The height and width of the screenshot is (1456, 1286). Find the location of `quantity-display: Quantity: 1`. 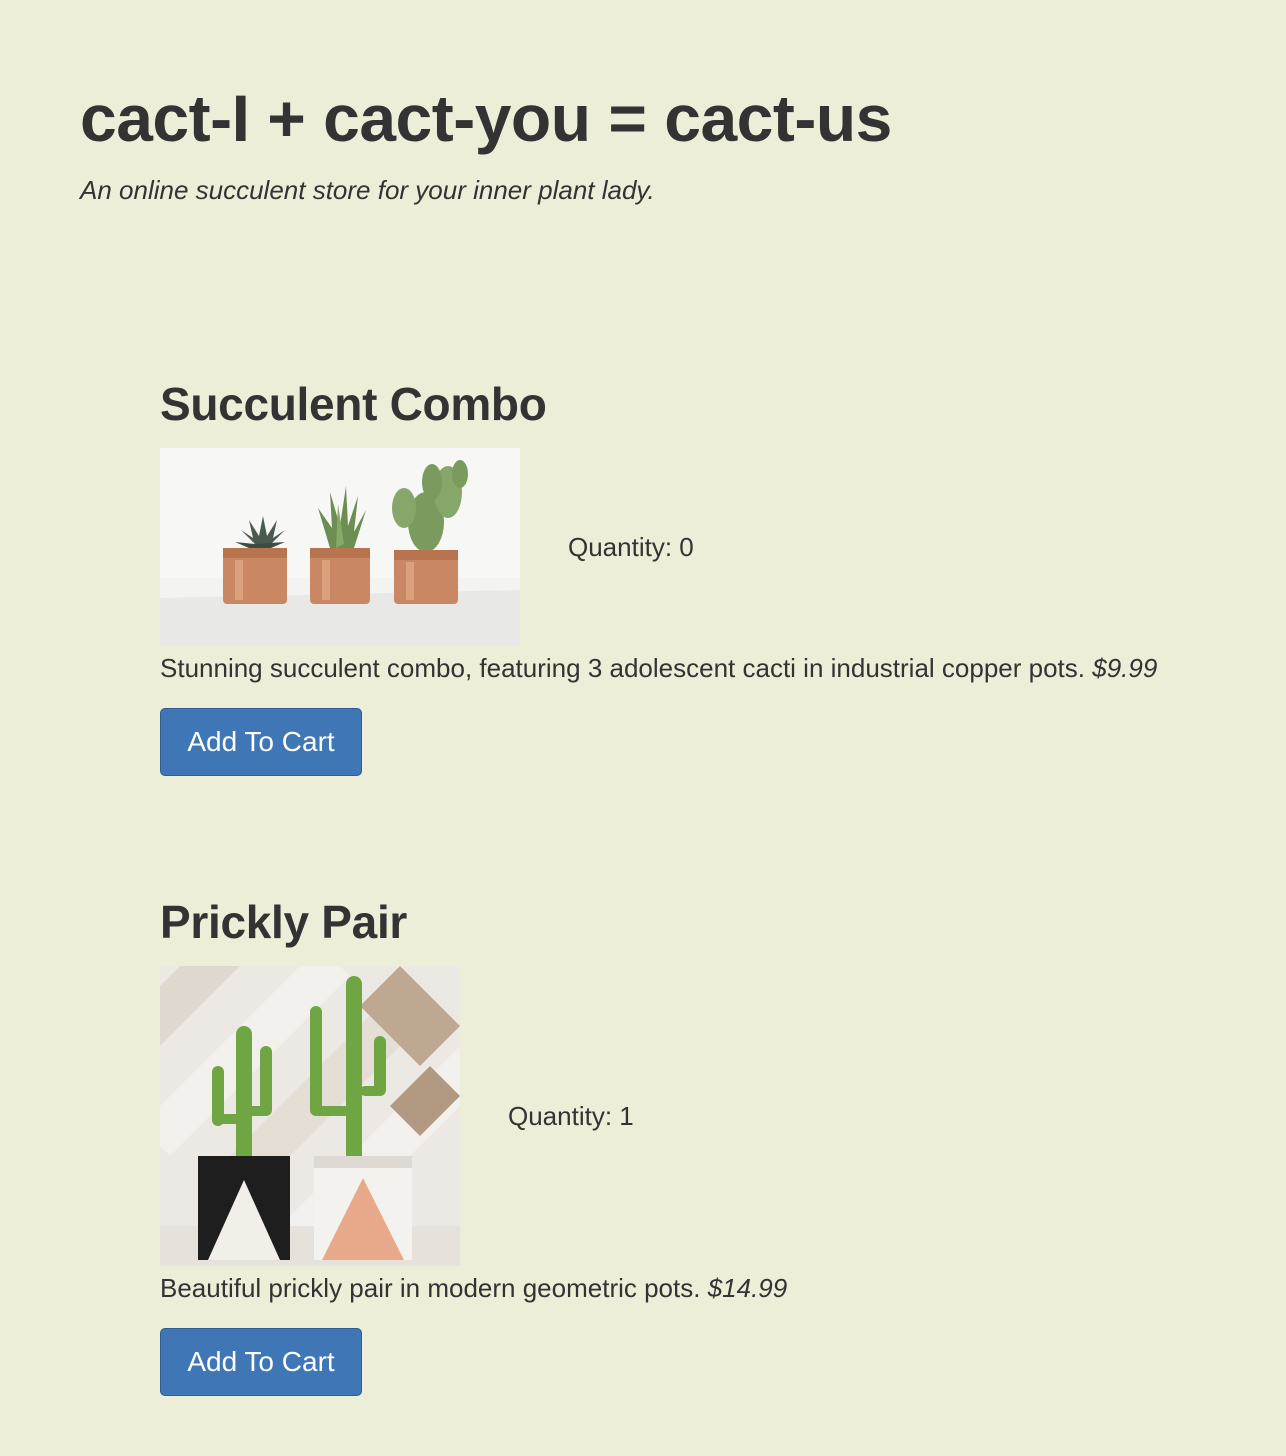

quantity-display: Quantity: 1 is located at coordinates (571, 1116).